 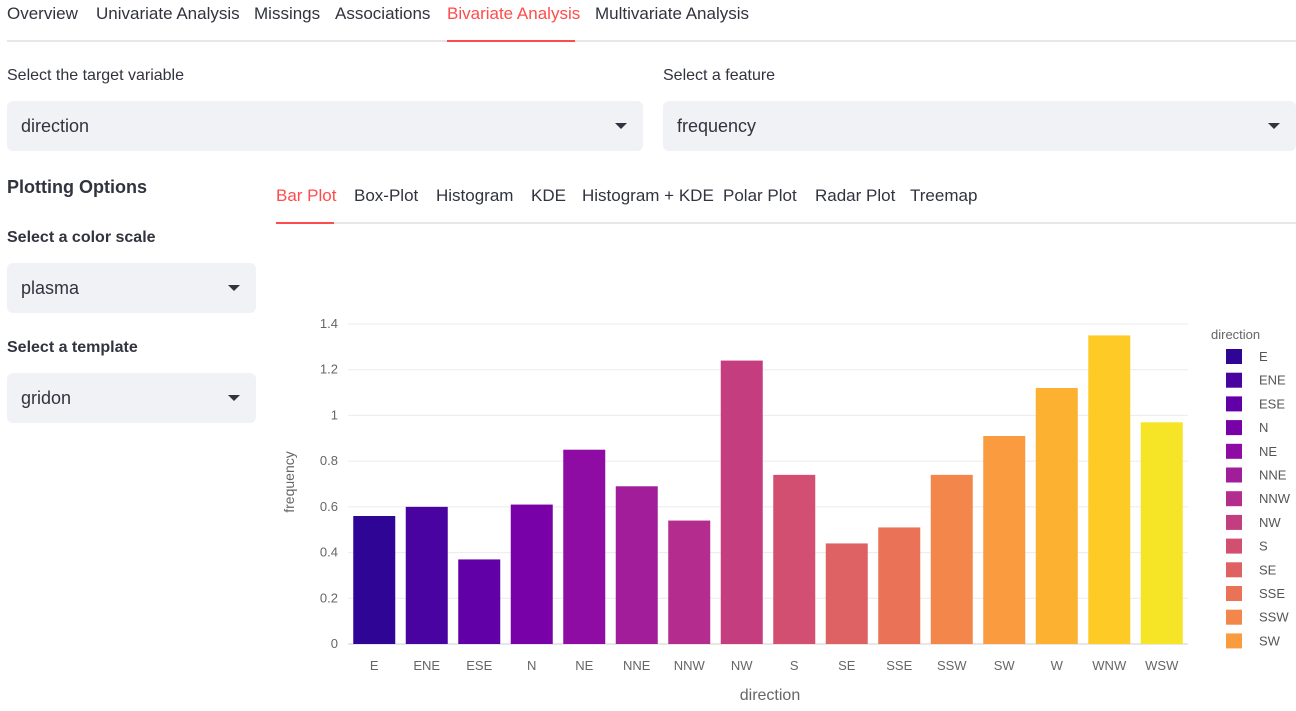 What do you see at coordinates (770, 695) in the screenshot?
I see `x-axis-label: direction` at bounding box center [770, 695].